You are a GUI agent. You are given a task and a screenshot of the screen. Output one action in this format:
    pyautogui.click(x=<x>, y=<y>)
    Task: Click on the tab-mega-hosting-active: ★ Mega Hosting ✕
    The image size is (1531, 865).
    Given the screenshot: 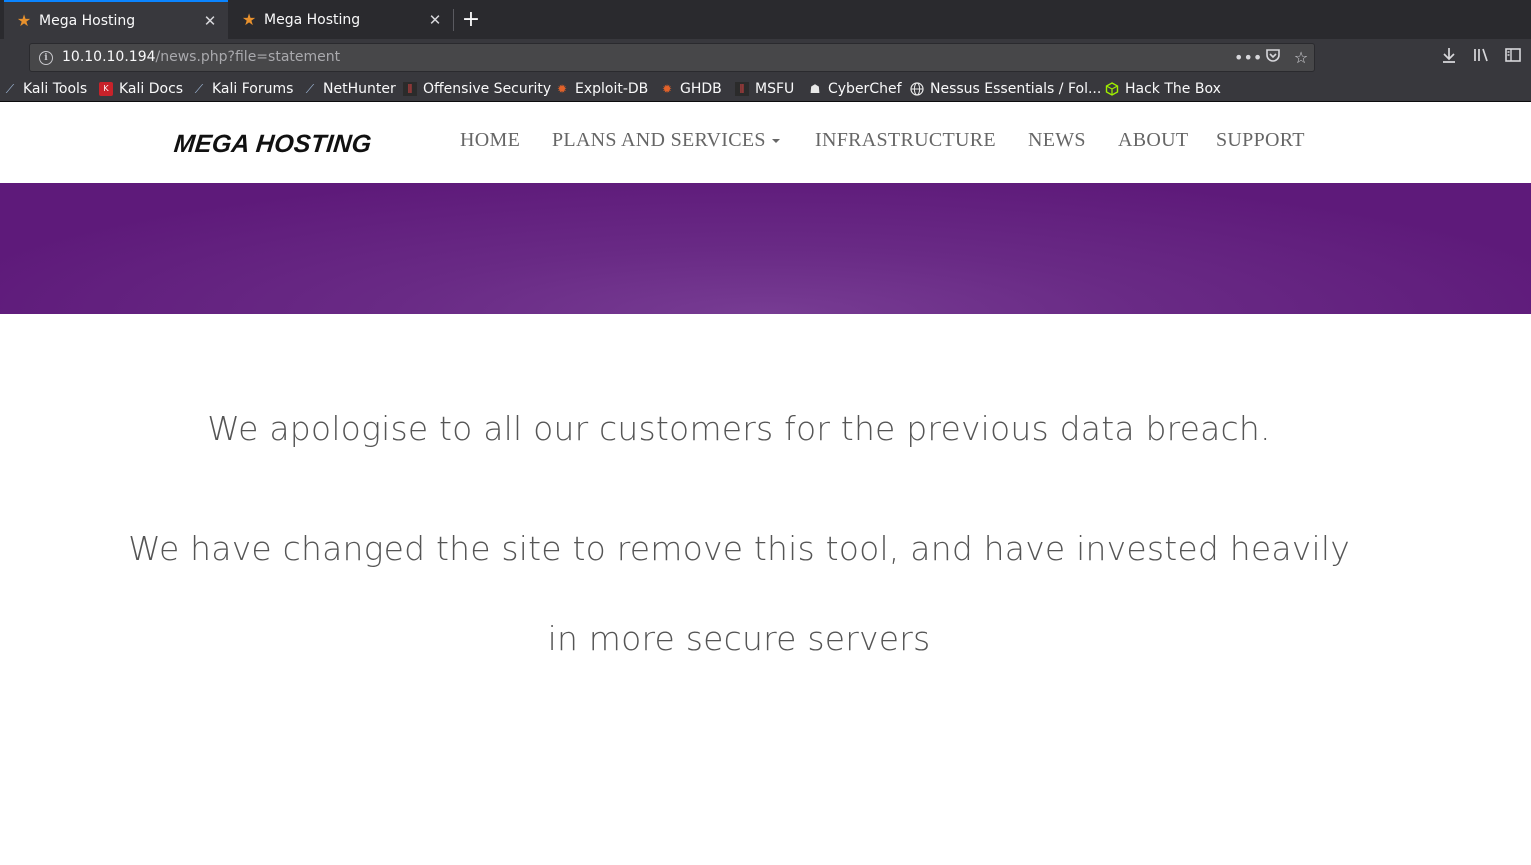 What is the action you would take?
    pyautogui.click(x=116, y=19)
    